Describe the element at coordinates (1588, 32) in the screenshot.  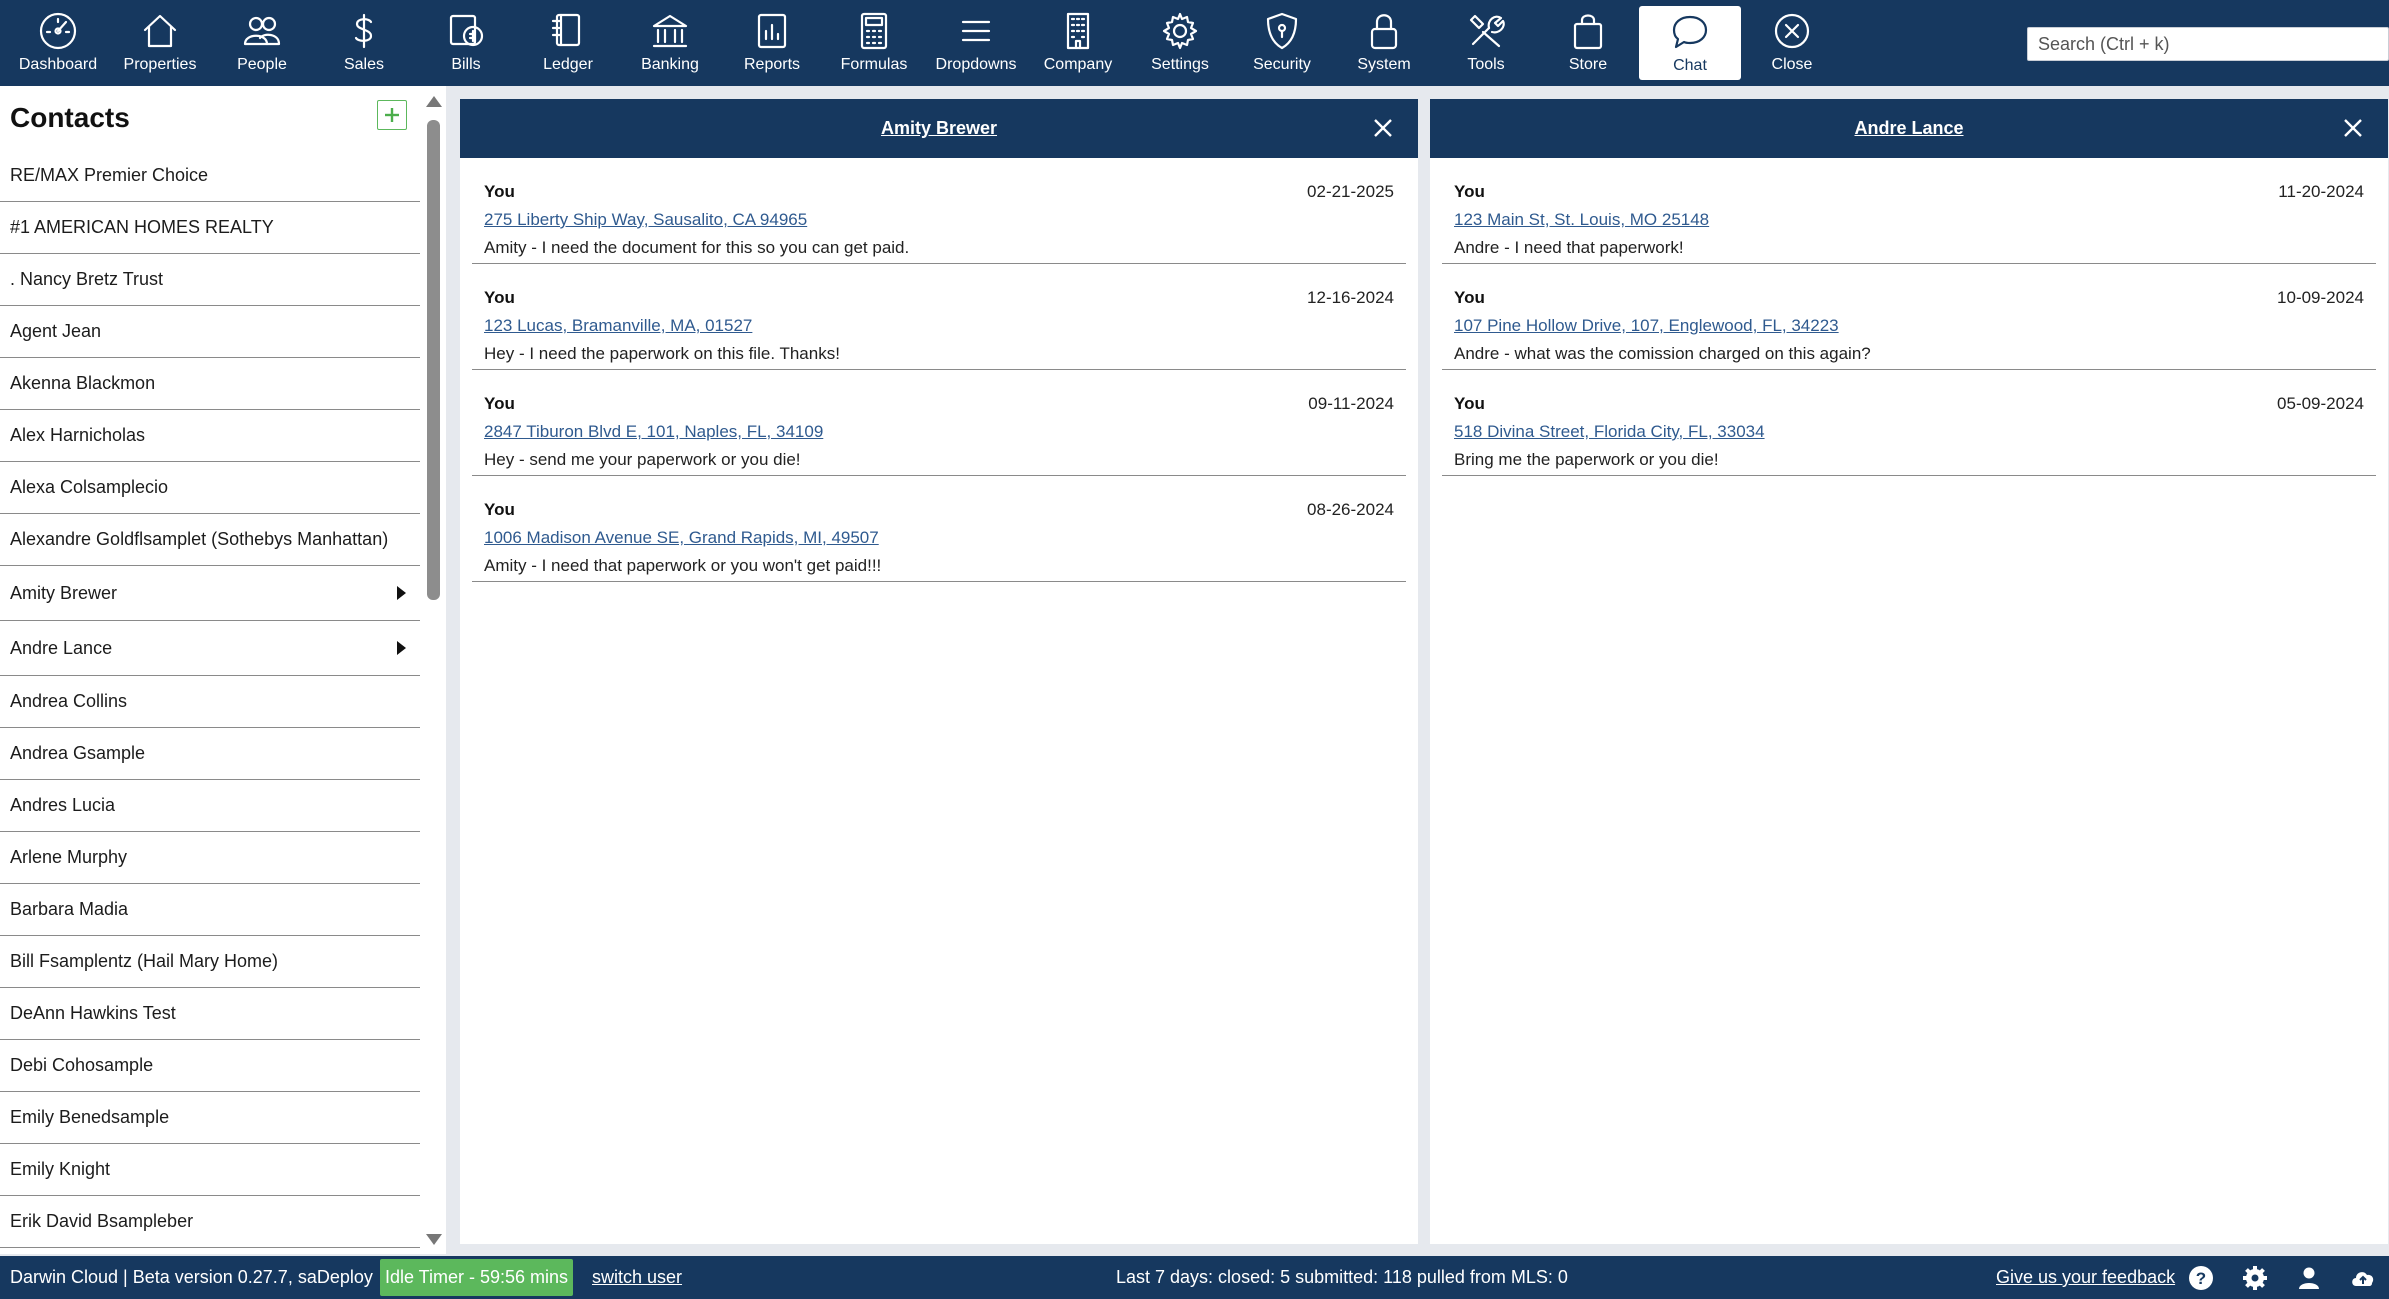
I see `shopping-bag-icon` at that location.